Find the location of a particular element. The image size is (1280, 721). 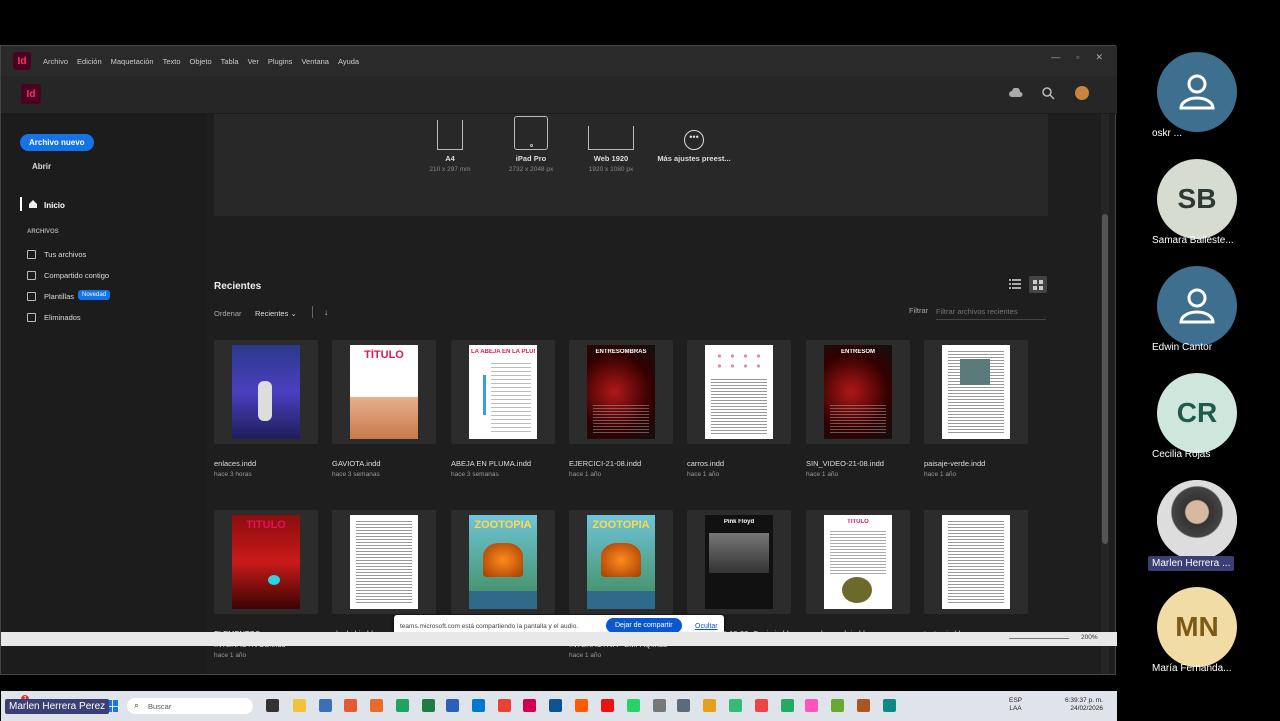

menu-item: Ver is located at coordinates (253, 61).